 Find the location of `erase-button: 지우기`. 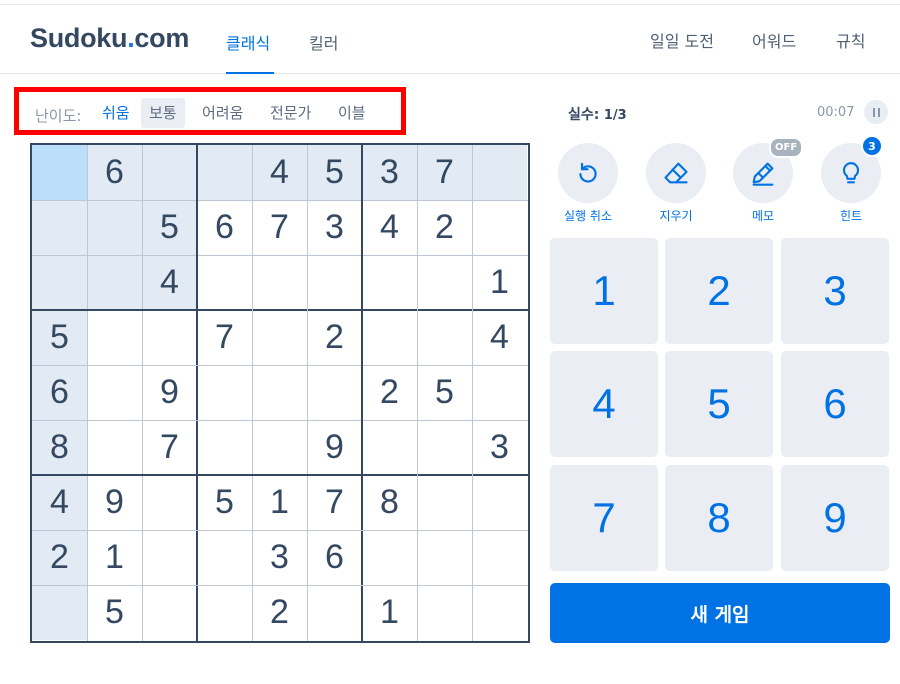

erase-button: 지우기 is located at coordinates (676, 183).